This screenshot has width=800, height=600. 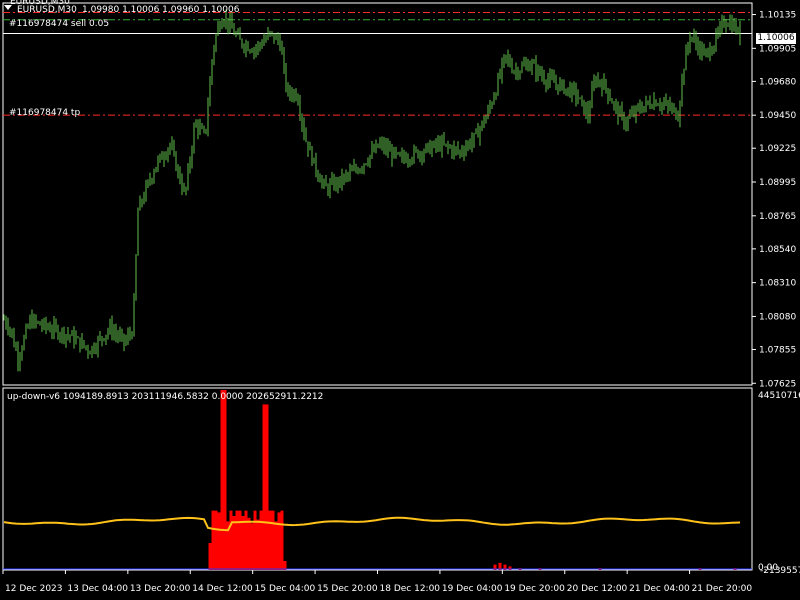 I want to click on price-tick-label: 1.09905, so click(x=777, y=49).